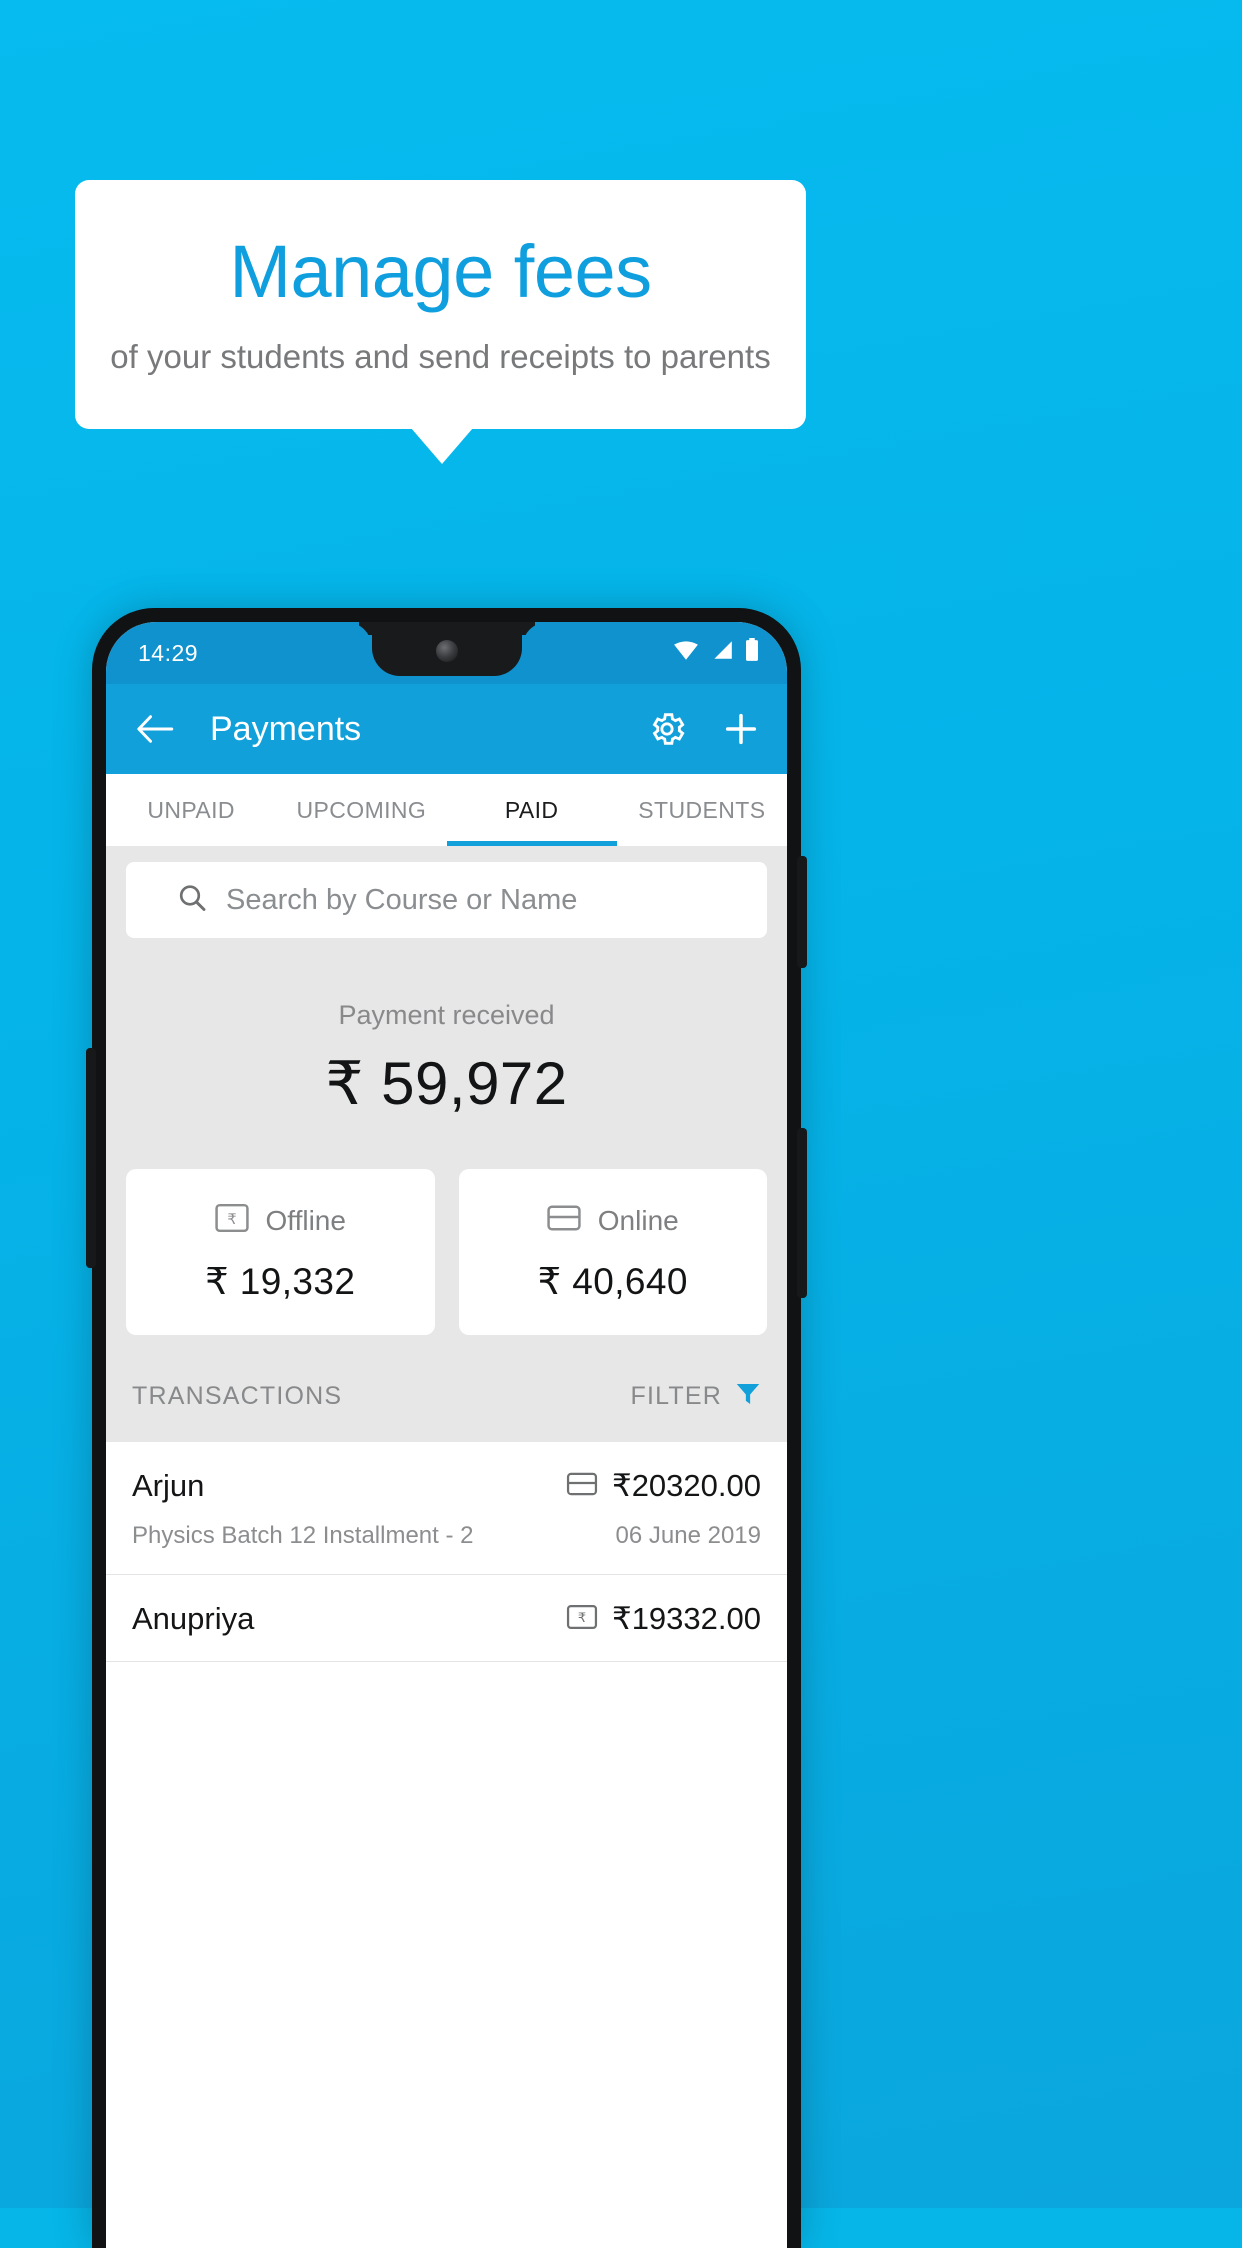 This screenshot has height=2248, width=1242. What do you see at coordinates (688, 1535) in the screenshot?
I see `transaction-date: 06 June 2019` at bounding box center [688, 1535].